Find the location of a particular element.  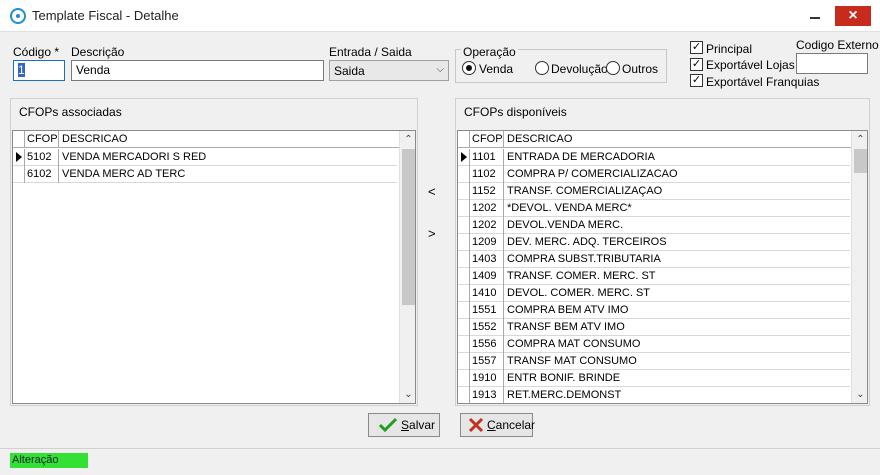

cell-cfop: 1409 is located at coordinates (484, 276).